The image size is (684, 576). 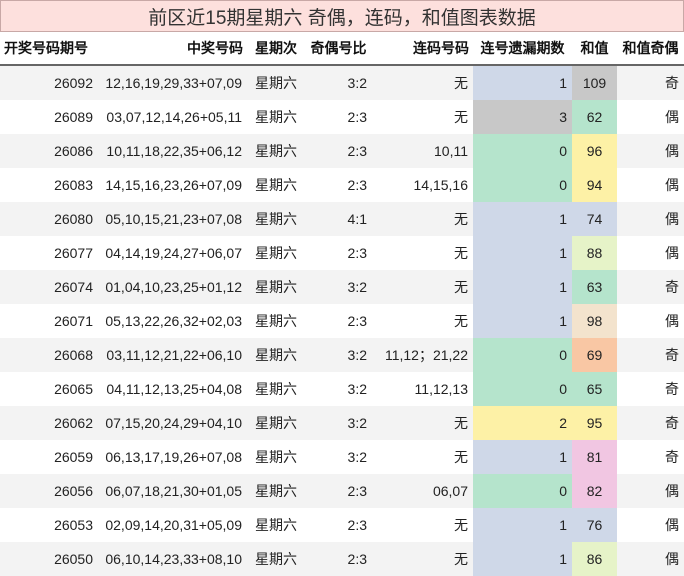 I want to click on table-row: 26092 12,16,19,29,33+07,09 星期六 3:2 无 1 109 奇, so click(x=342, y=82).